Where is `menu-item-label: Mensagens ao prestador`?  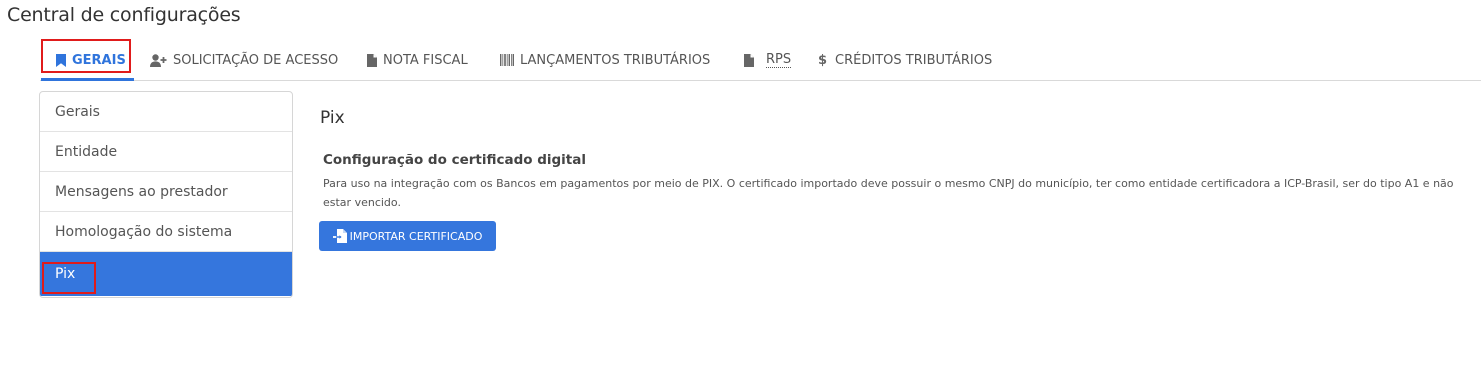
menu-item-label: Mensagens ao prestador is located at coordinates (141, 191).